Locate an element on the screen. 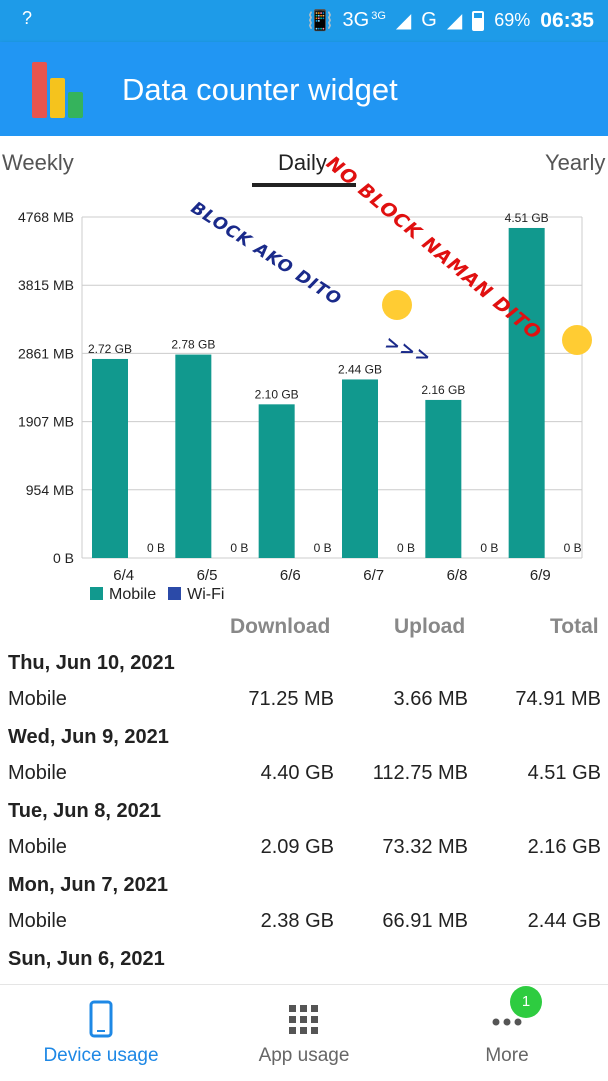 The height and width of the screenshot is (1081, 608). network-secondary-label: 3G is located at coordinates (378, 15).